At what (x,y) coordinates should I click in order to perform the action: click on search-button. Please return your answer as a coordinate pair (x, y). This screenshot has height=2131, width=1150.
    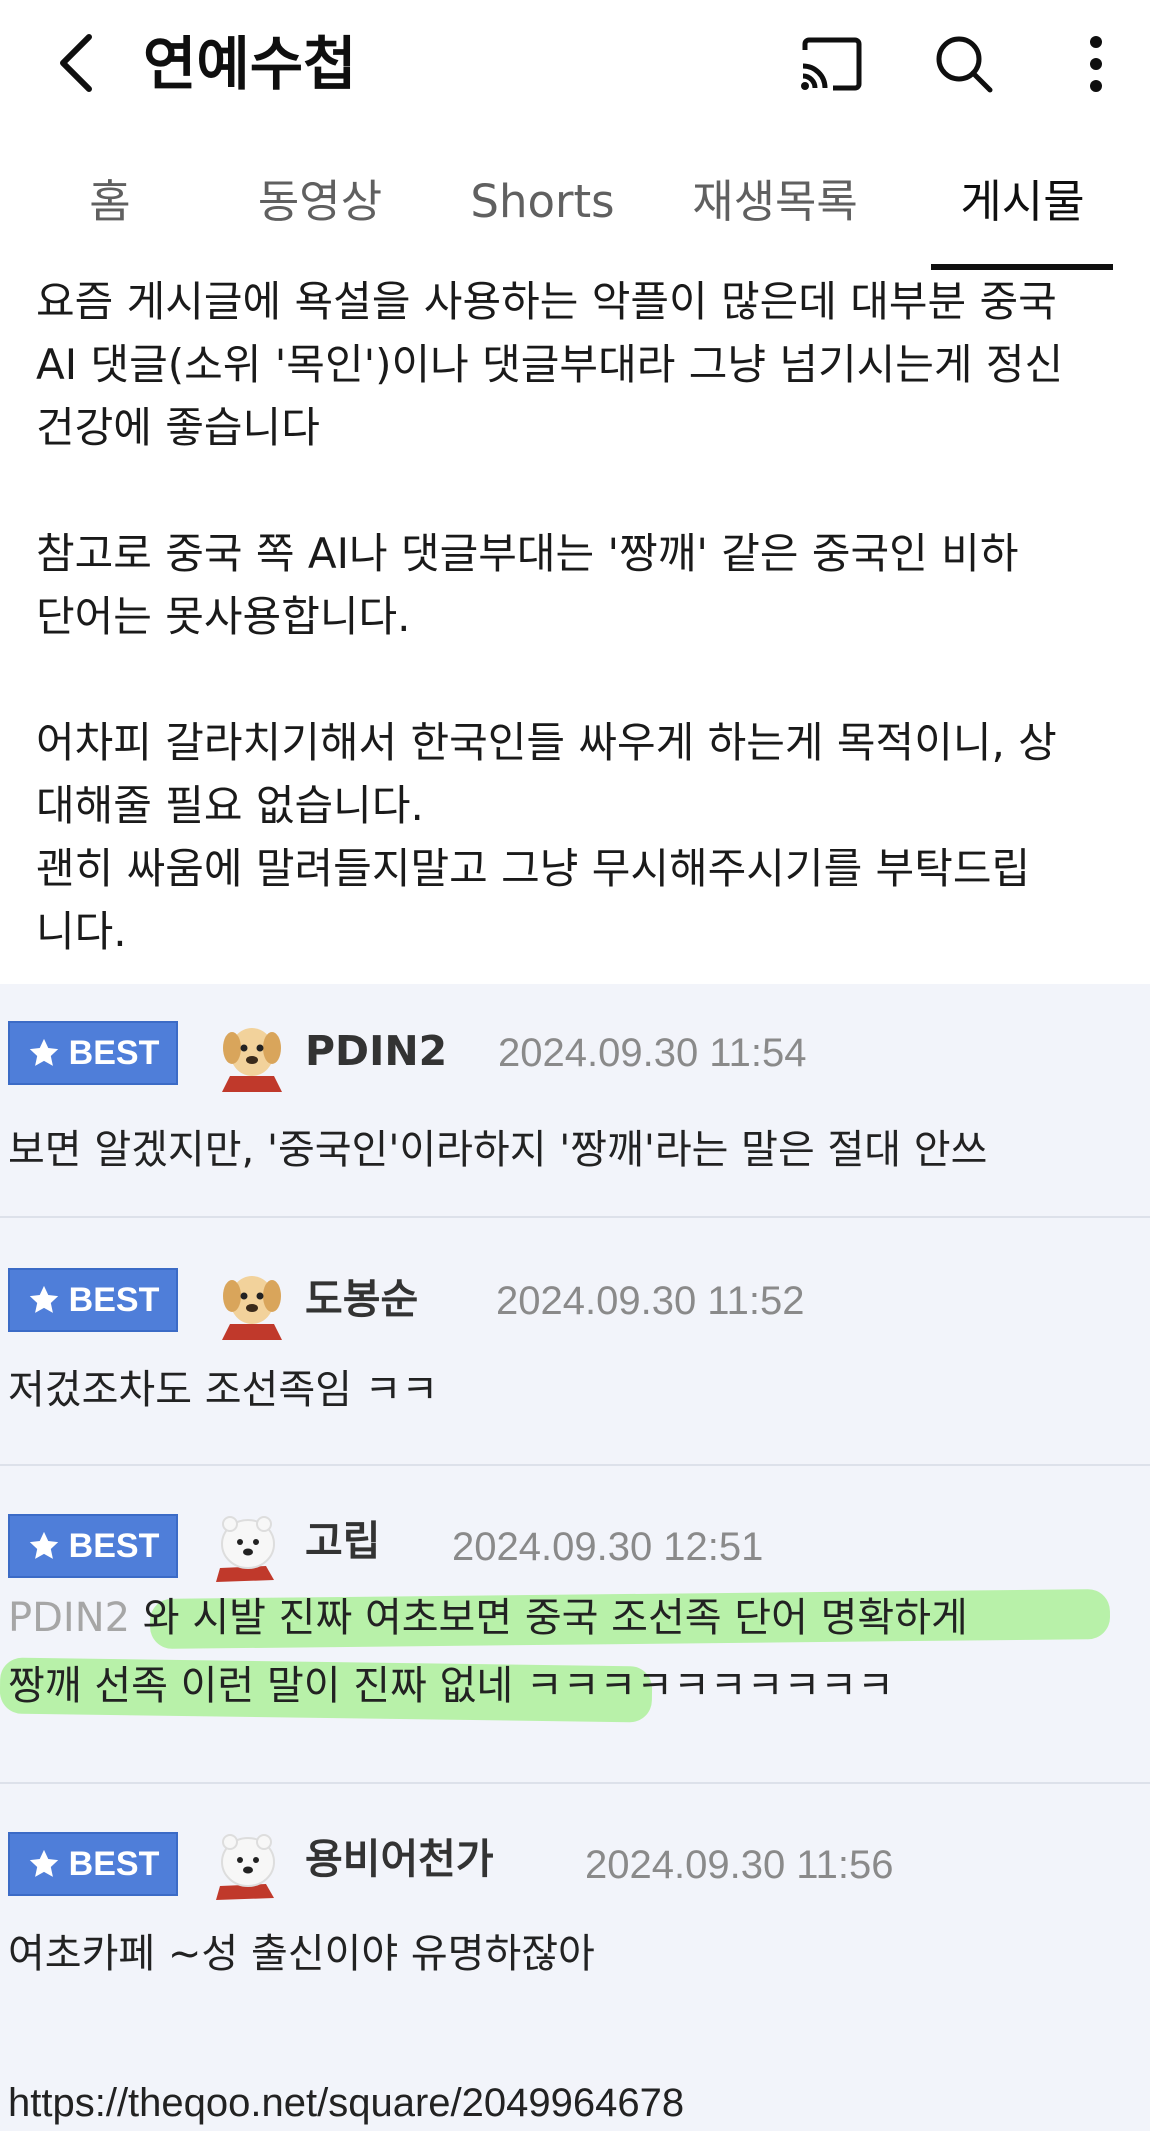
    Looking at the image, I should click on (964, 64).